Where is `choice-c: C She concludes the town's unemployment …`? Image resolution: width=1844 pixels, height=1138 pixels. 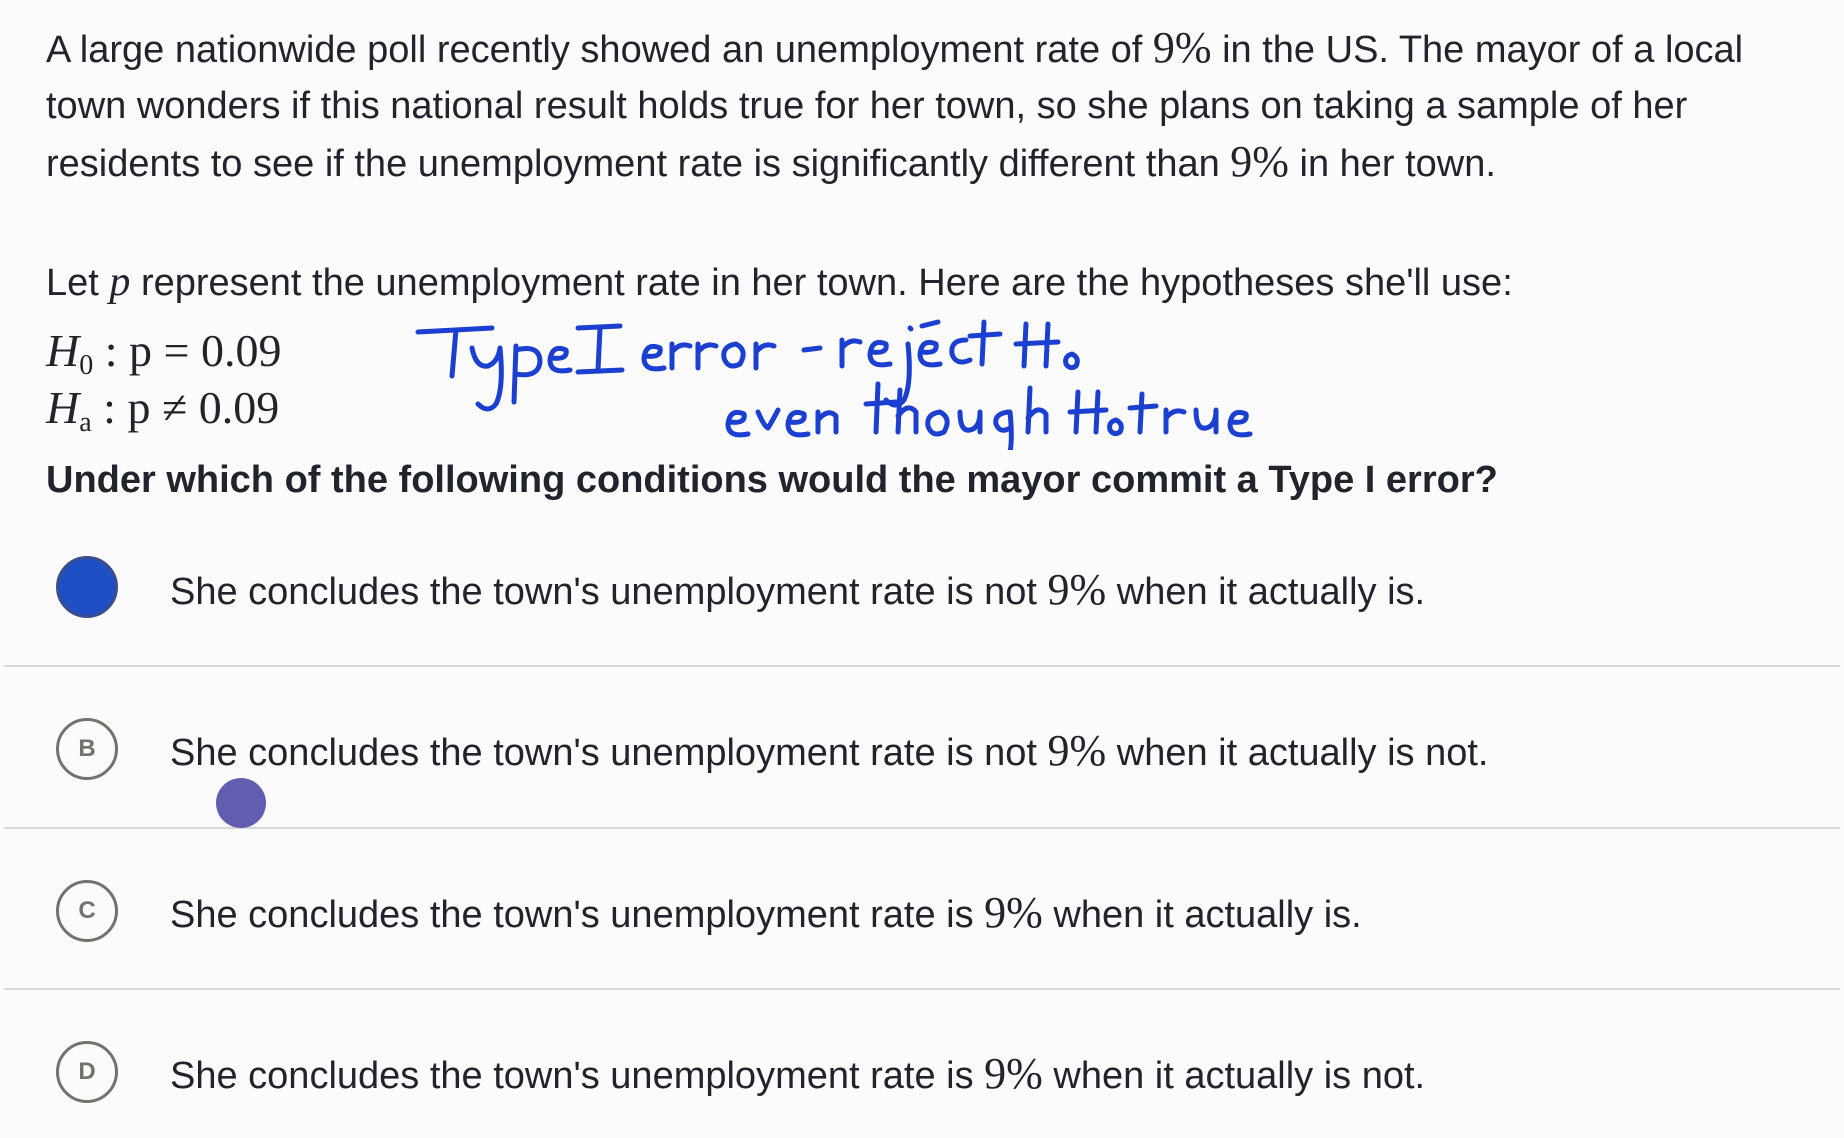
choice-c: C She concludes the town's unemployment … is located at coordinates (922, 909).